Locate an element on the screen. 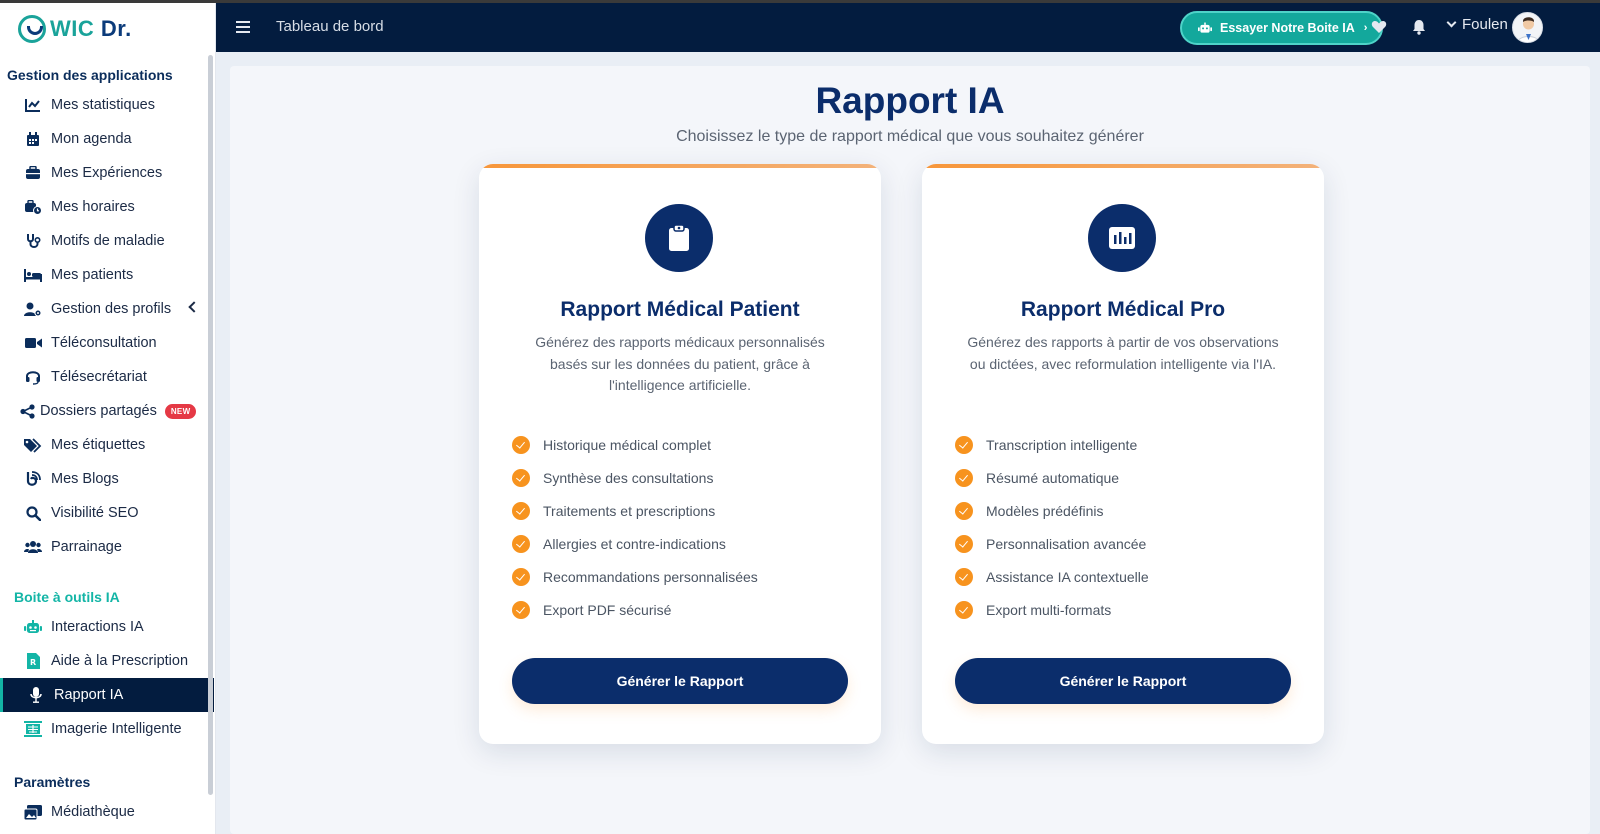 The height and width of the screenshot is (834, 1600). sidebar-item-profils: Gestion des profils is located at coordinates (107, 309).